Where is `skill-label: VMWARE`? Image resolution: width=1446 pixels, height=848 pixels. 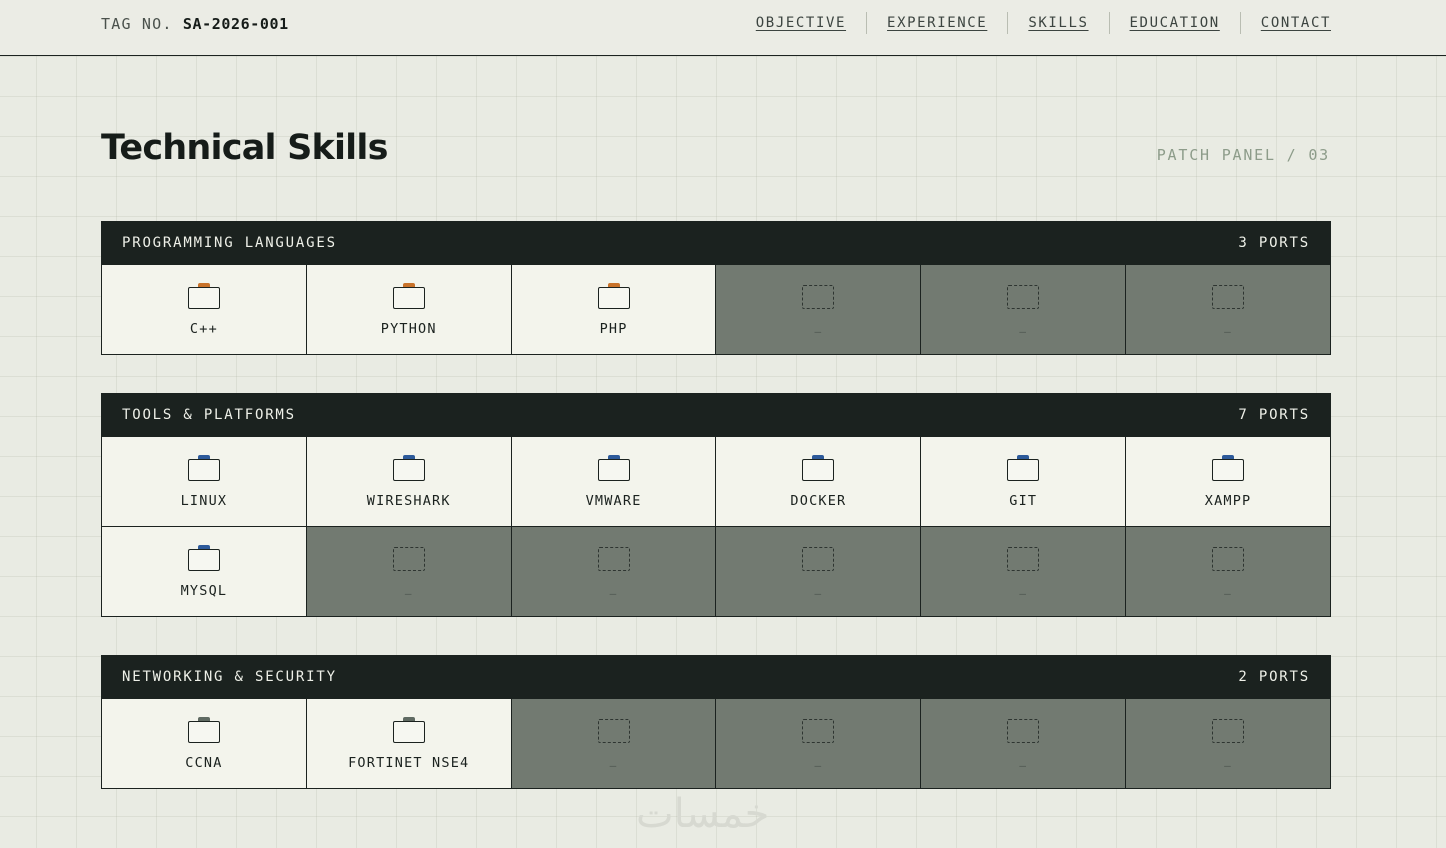 skill-label: VMWARE is located at coordinates (613, 501).